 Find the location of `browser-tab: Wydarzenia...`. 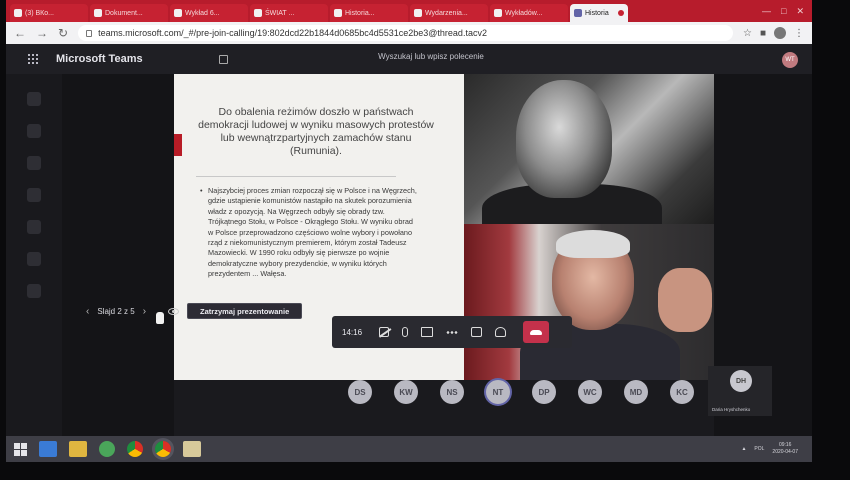

browser-tab: Wydarzenia... is located at coordinates (449, 13).